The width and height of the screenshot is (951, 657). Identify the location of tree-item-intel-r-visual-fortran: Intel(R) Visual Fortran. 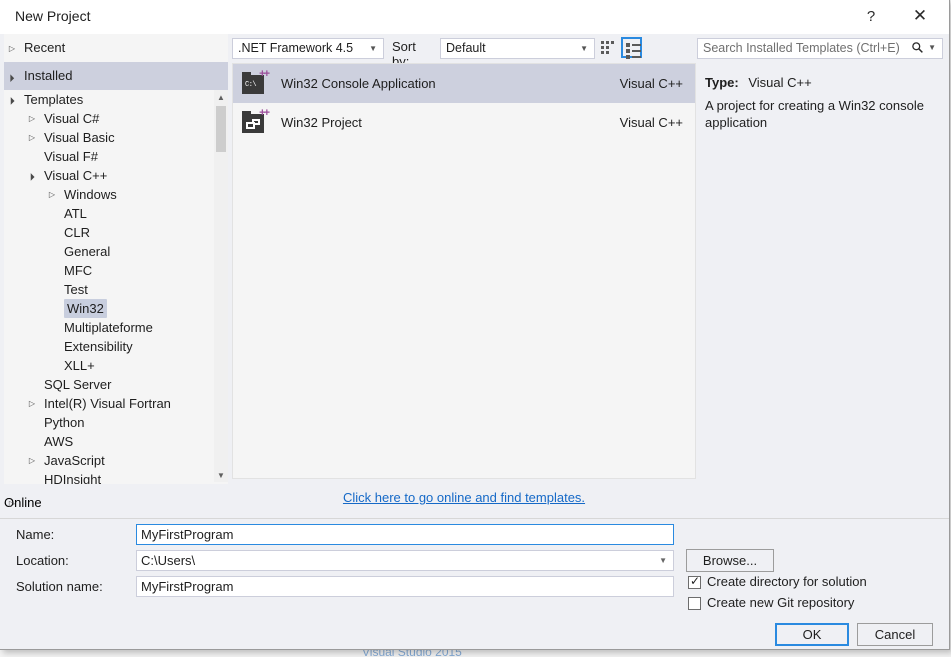
(109, 403).